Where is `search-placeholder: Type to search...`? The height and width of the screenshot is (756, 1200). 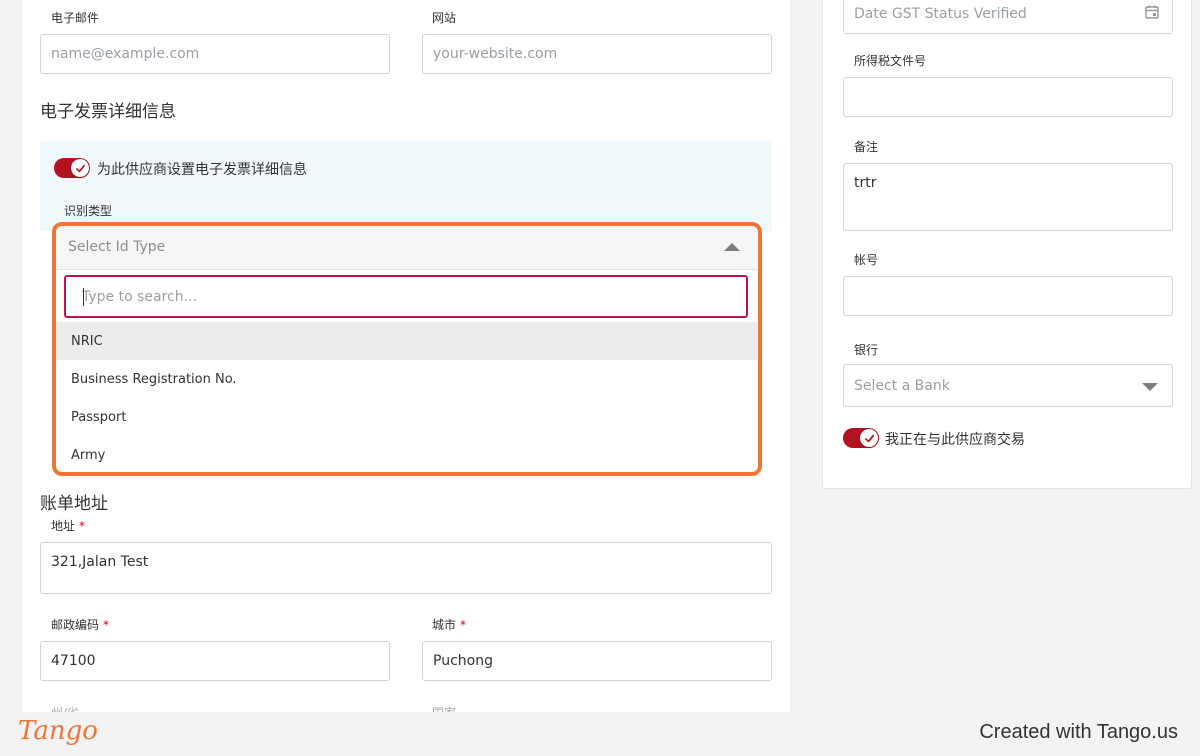
search-placeholder: Type to search... is located at coordinates (139, 297).